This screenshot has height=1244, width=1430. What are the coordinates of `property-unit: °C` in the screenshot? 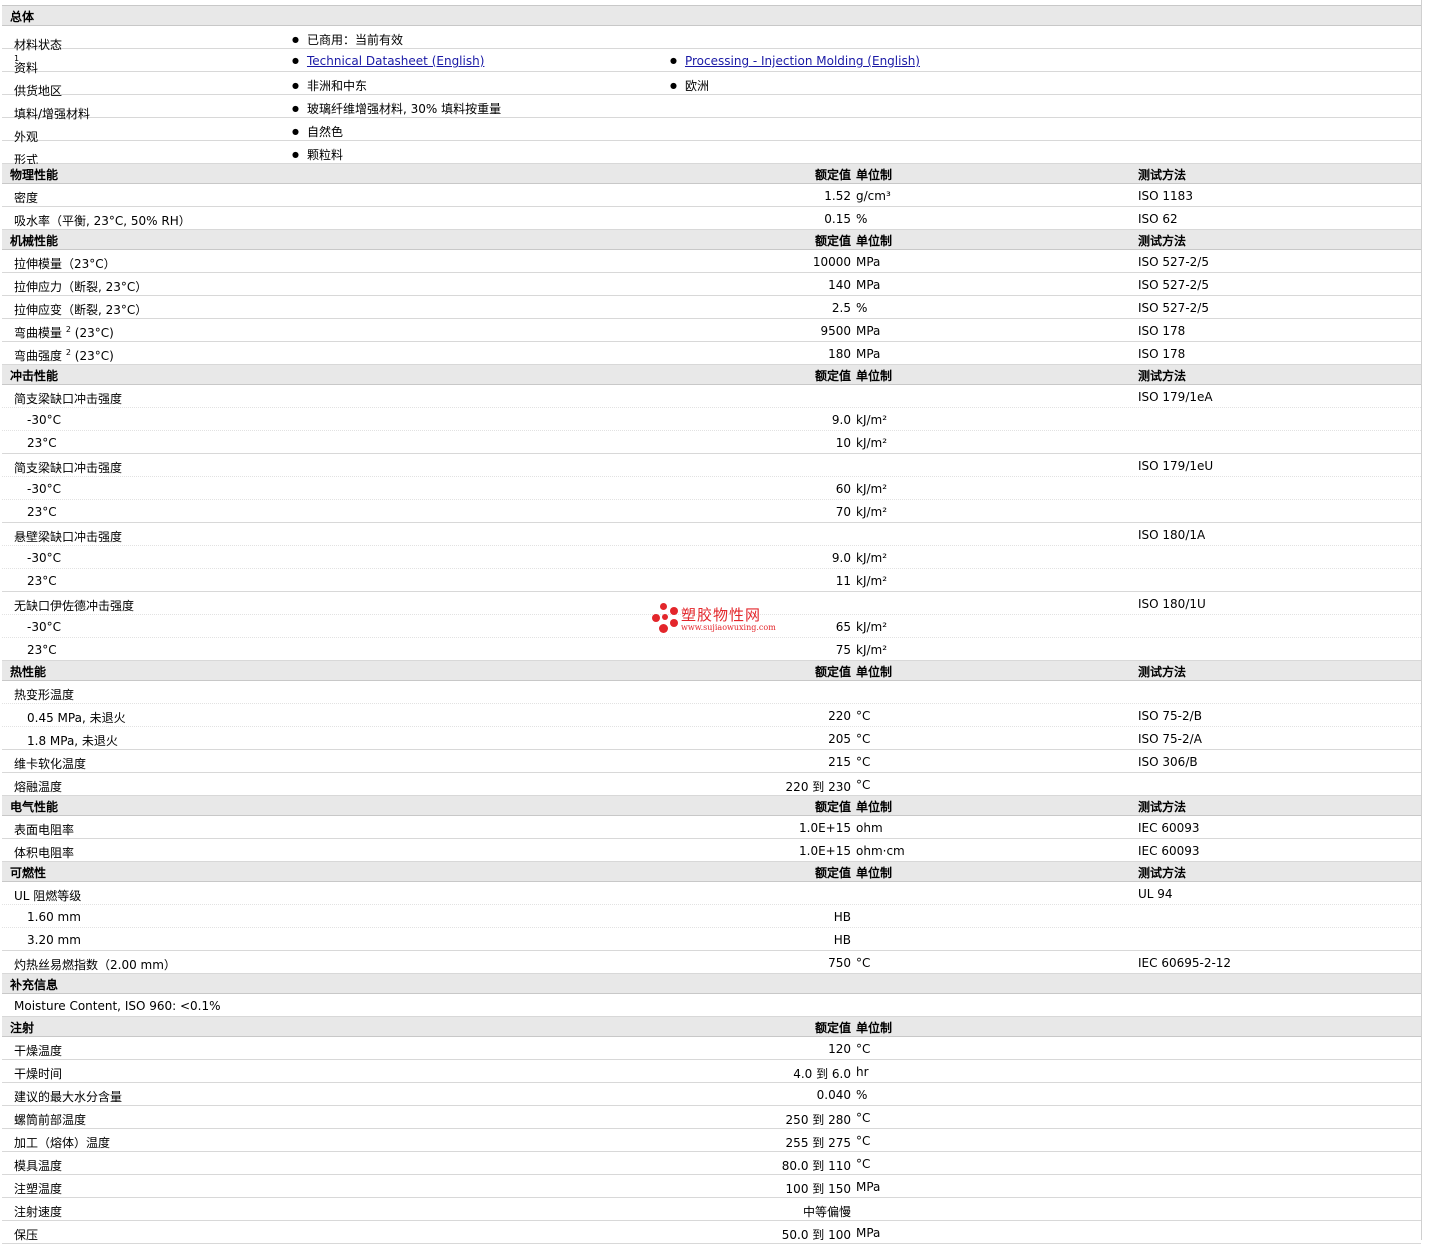 It's located at (863, 1164).